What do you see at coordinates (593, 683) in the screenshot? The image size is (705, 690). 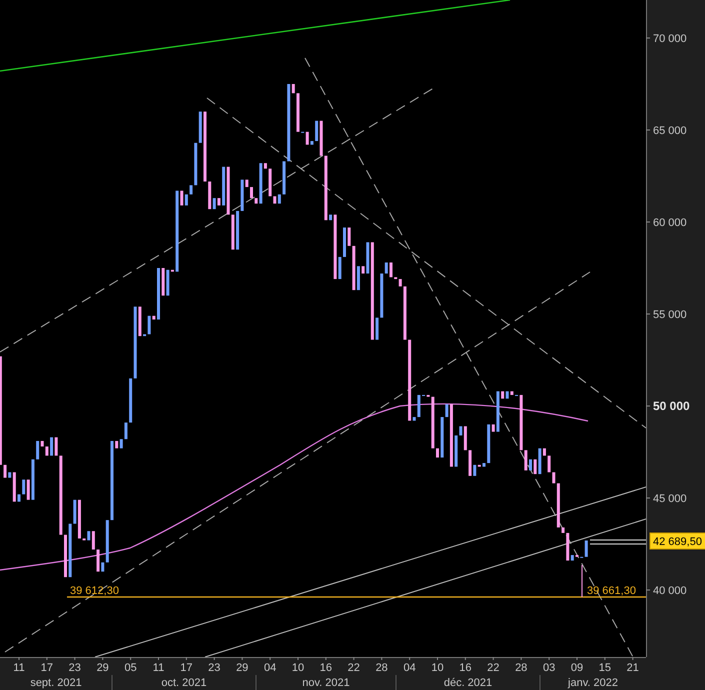 I see `month-label: janv. 2022` at bounding box center [593, 683].